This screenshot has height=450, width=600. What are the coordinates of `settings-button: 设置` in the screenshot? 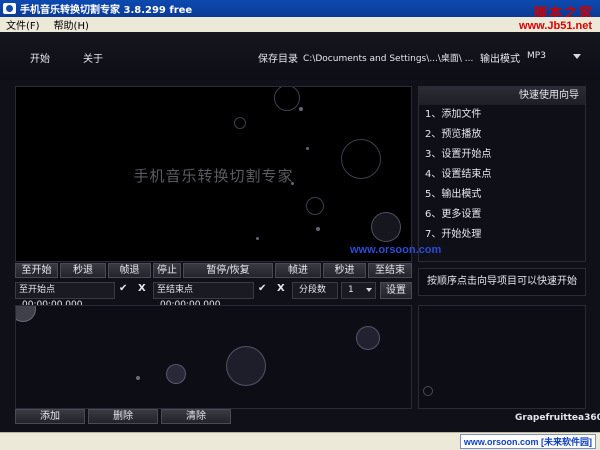 It's located at (396, 290).